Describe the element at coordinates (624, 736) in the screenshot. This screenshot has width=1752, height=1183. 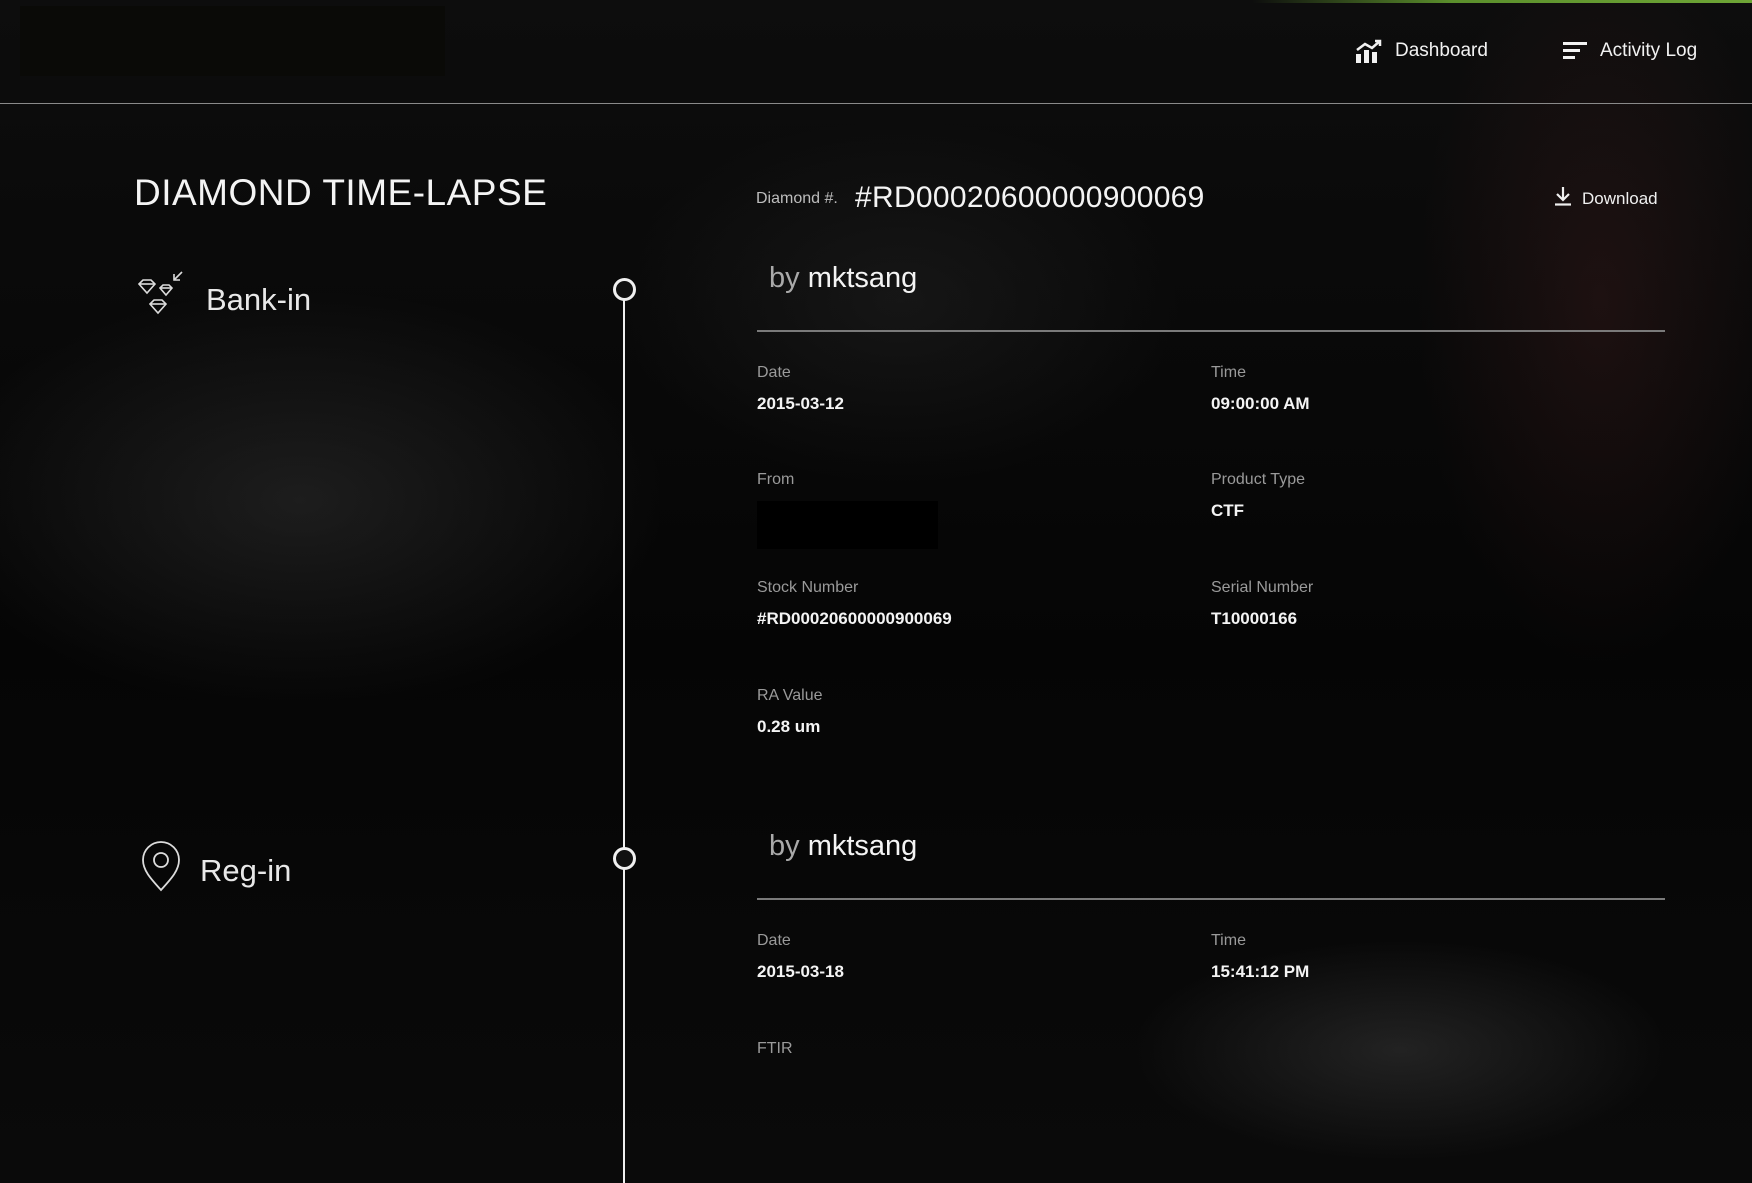
I see `timeline-line` at that location.